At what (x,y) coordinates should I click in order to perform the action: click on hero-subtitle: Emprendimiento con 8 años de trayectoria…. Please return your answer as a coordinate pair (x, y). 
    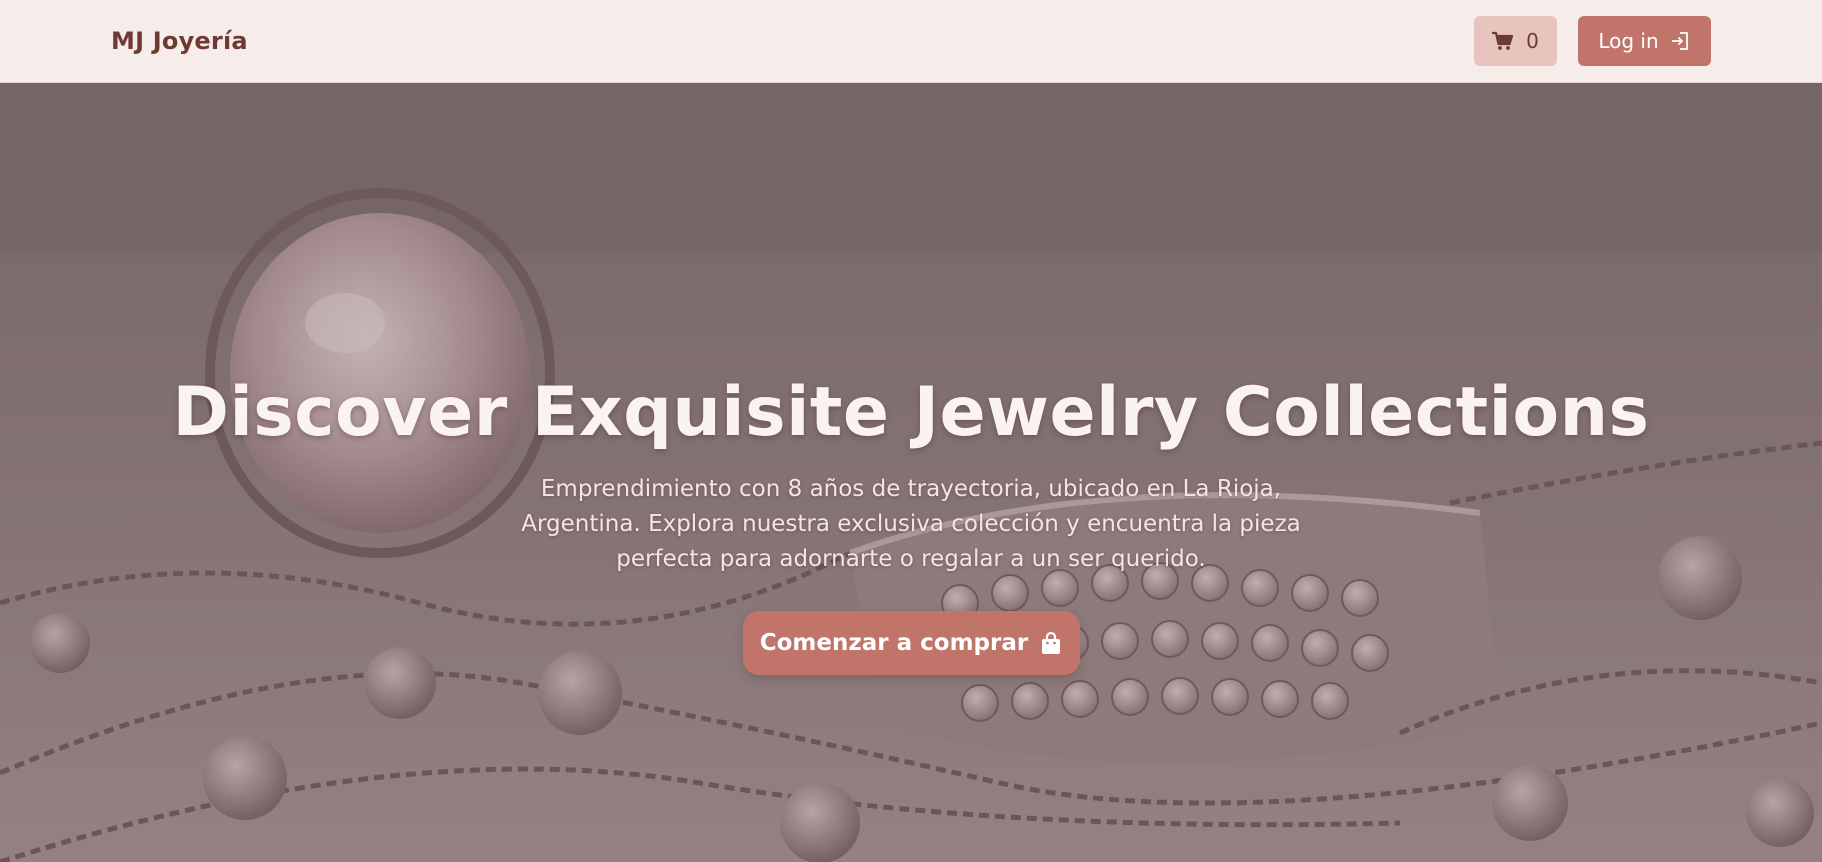
    Looking at the image, I should click on (911, 524).